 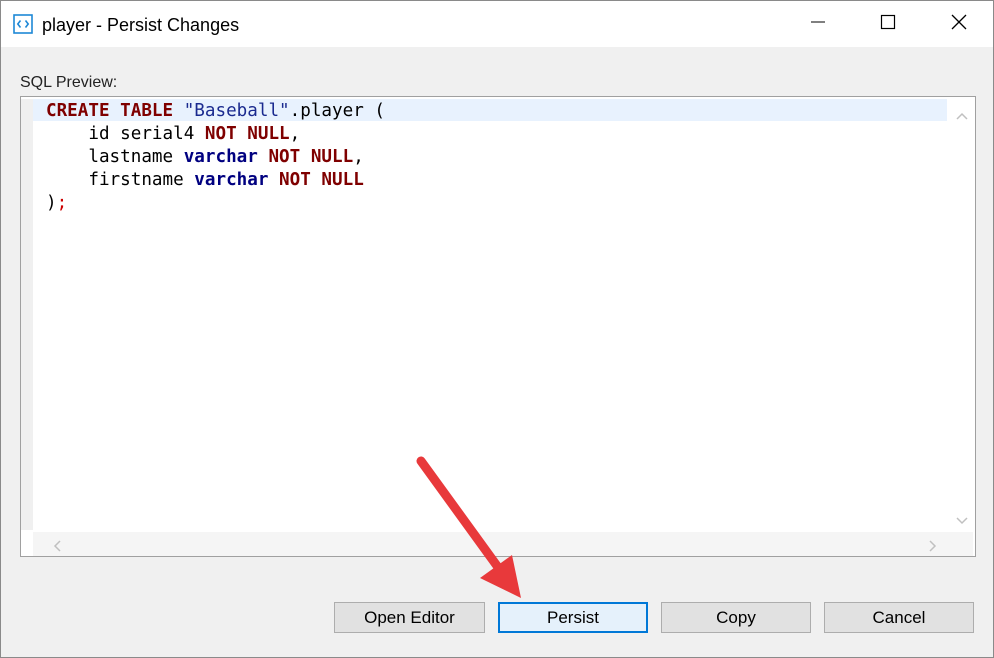 I want to click on code-line: id serial4 NOT NULL,, so click(x=173, y=134).